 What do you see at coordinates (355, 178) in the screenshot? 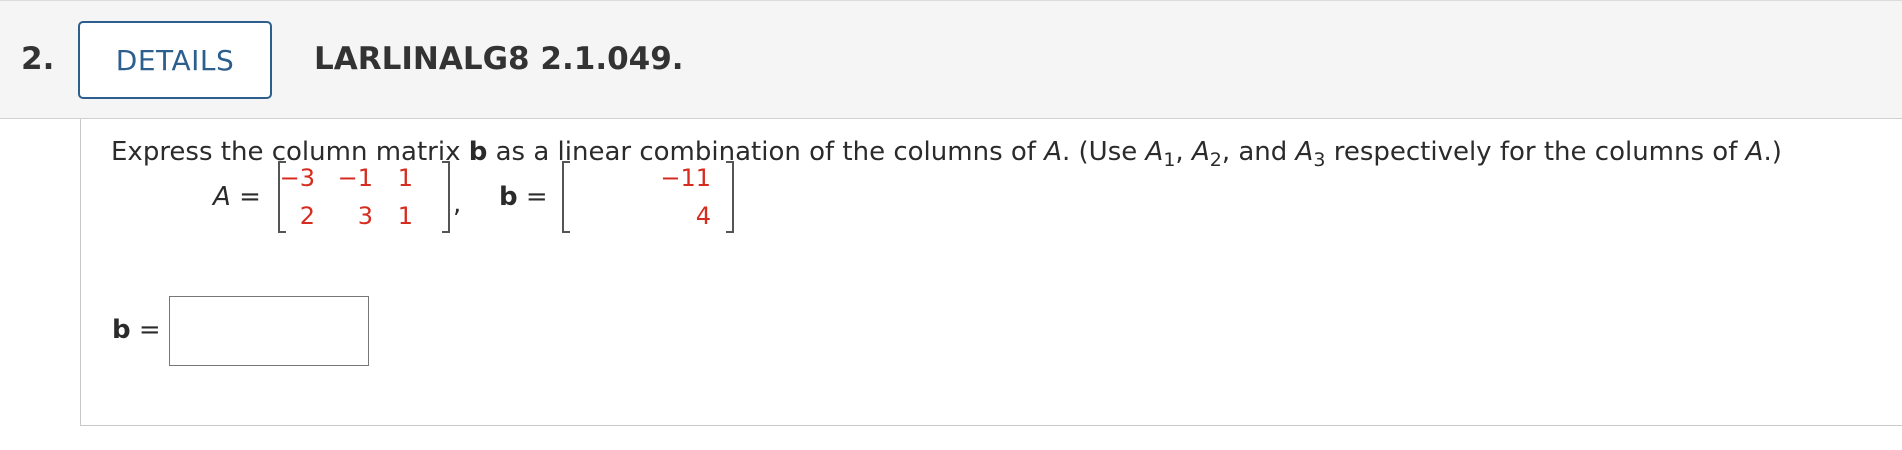
I see `matrix-a-cell: −1` at bounding box center [355, 178].